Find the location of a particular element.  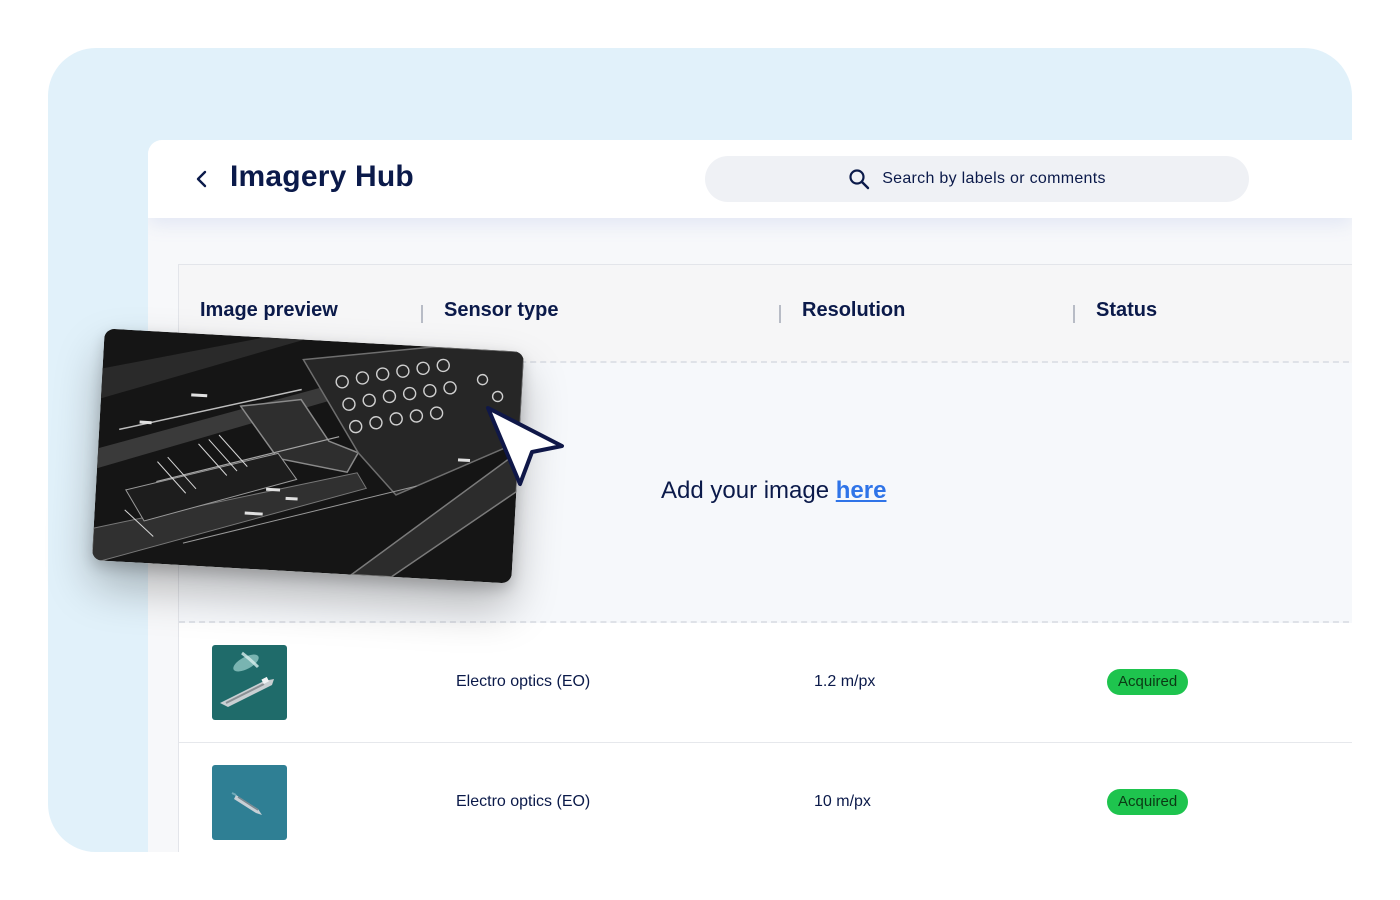

app-header: Imagery Hub Search by labels or comments is located at coordinates (750, 179).